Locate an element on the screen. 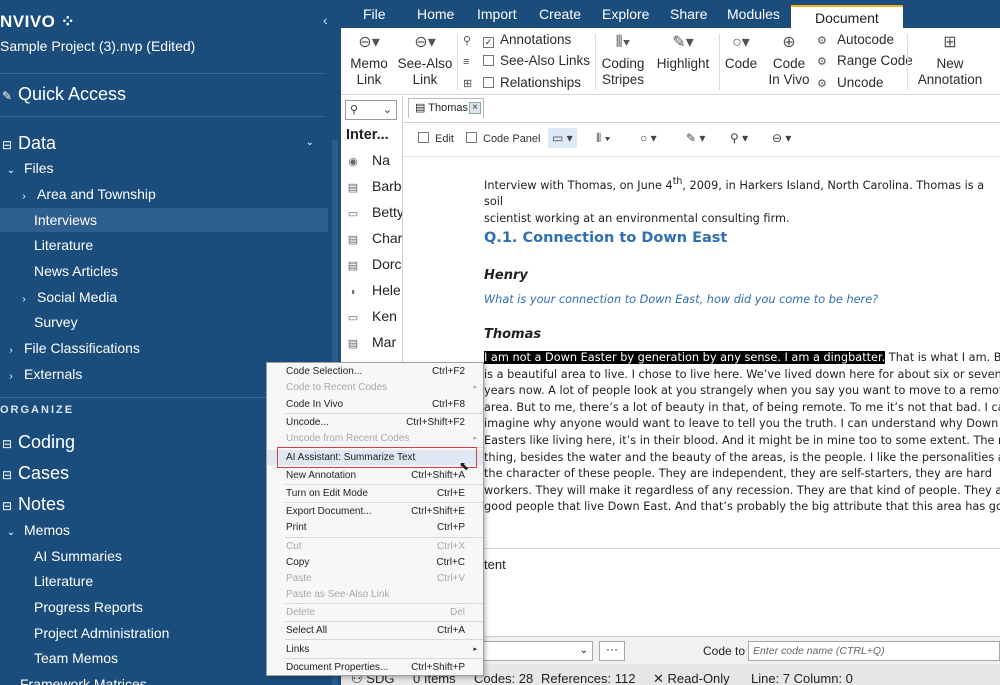  nav-data: ⊟ Data ⌄ is located at coordinates (164, 143).